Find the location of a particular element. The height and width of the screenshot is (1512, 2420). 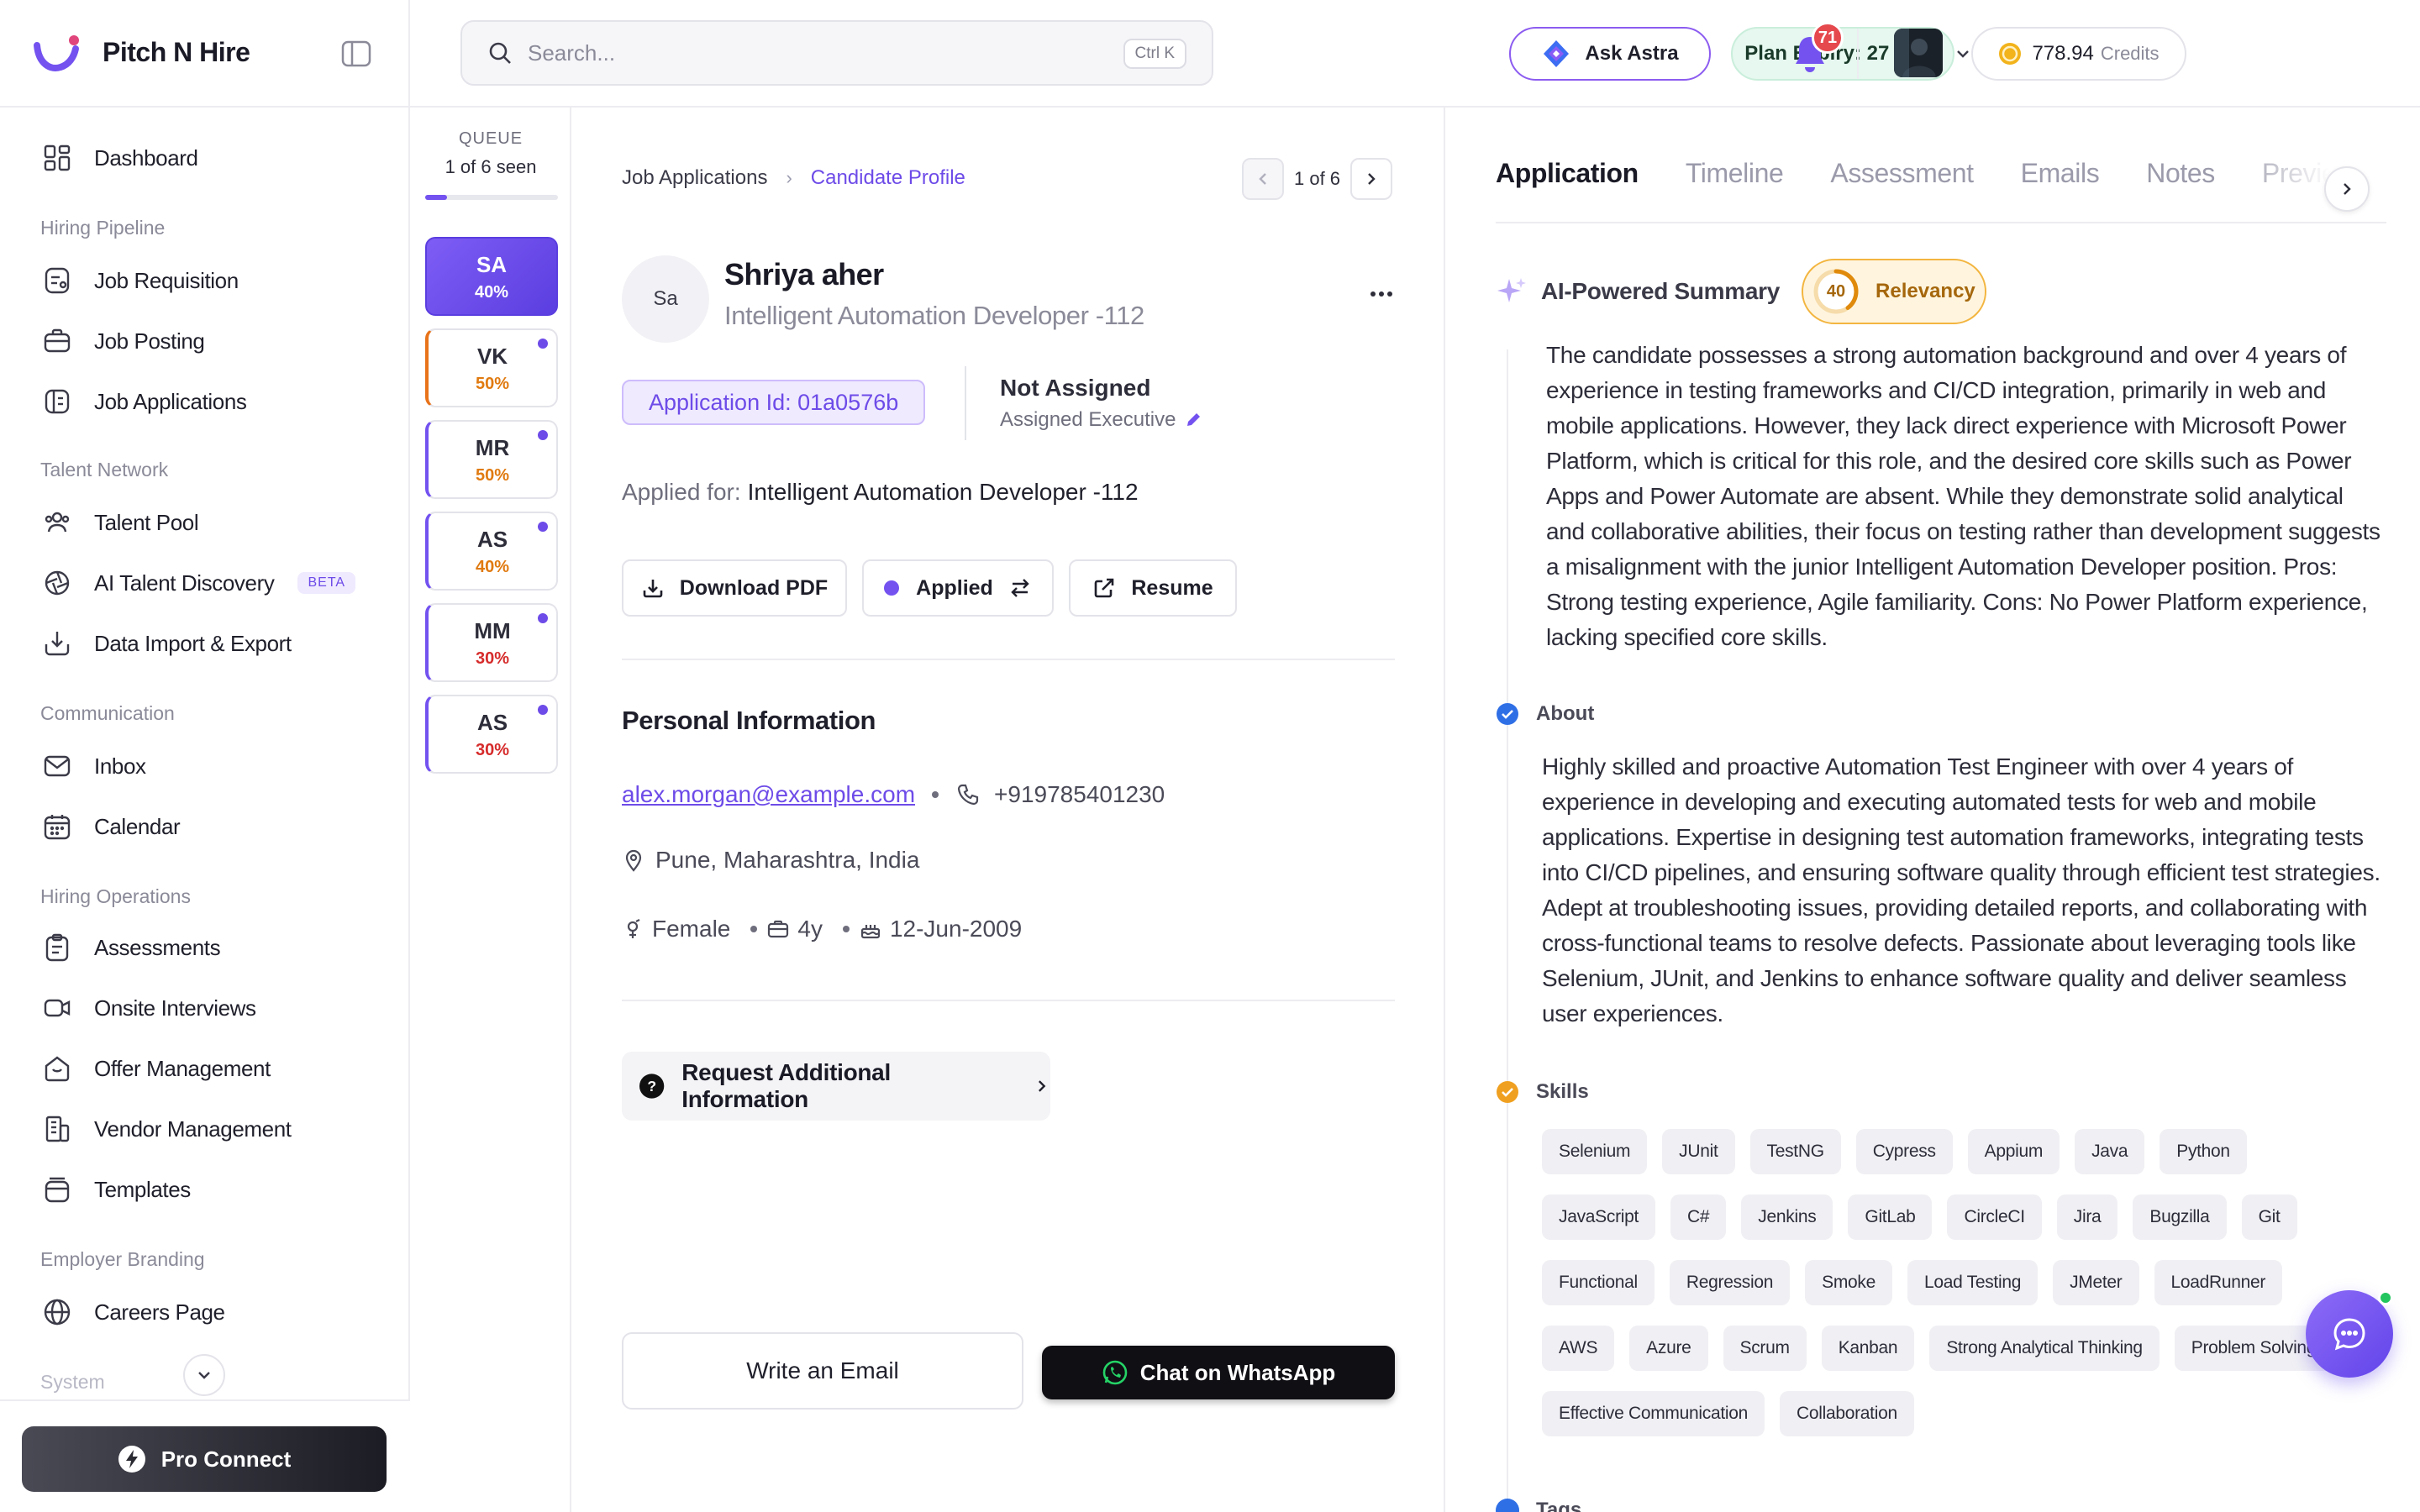

lightning-icon is located at coordinates (131, 1459).